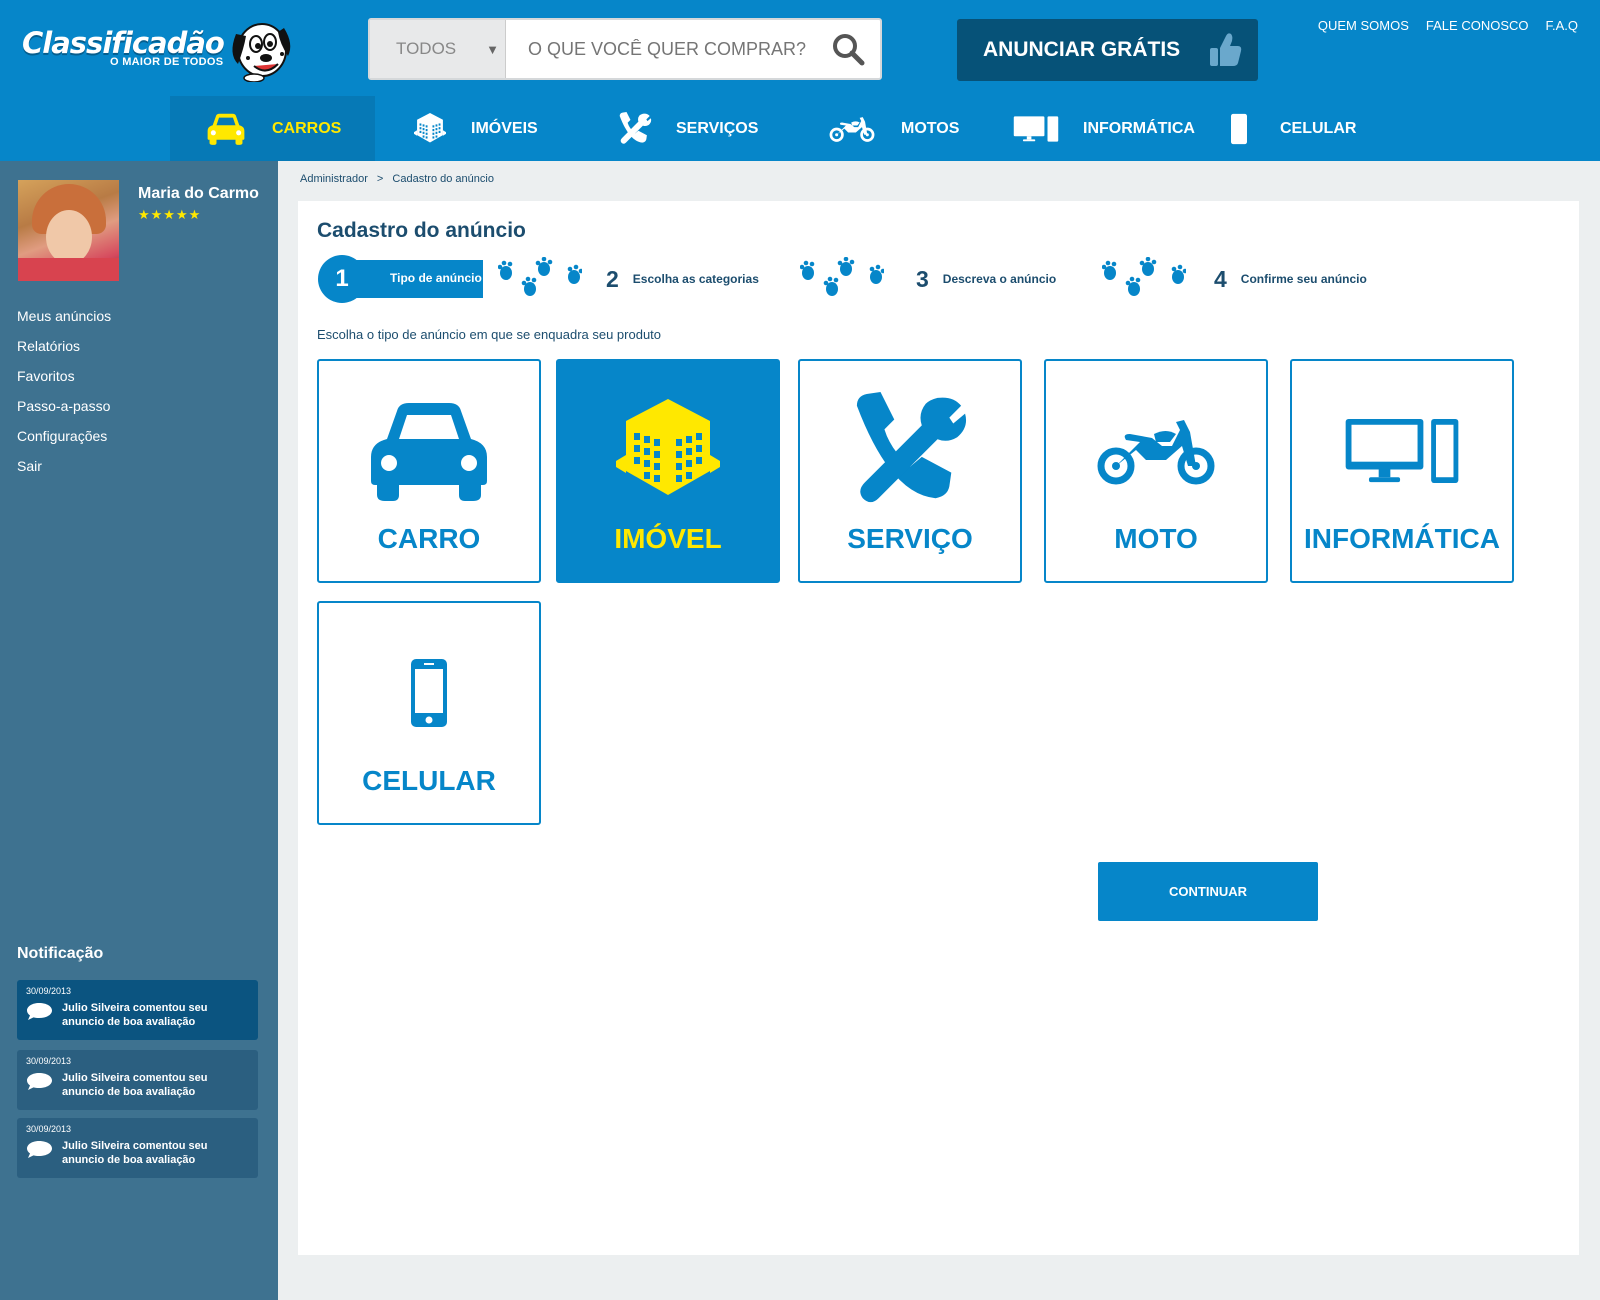 The width and height of the screenshot is (1600, 1300). I want to click on step-3: 3 Descreva o anúncio, so click(986, 279).